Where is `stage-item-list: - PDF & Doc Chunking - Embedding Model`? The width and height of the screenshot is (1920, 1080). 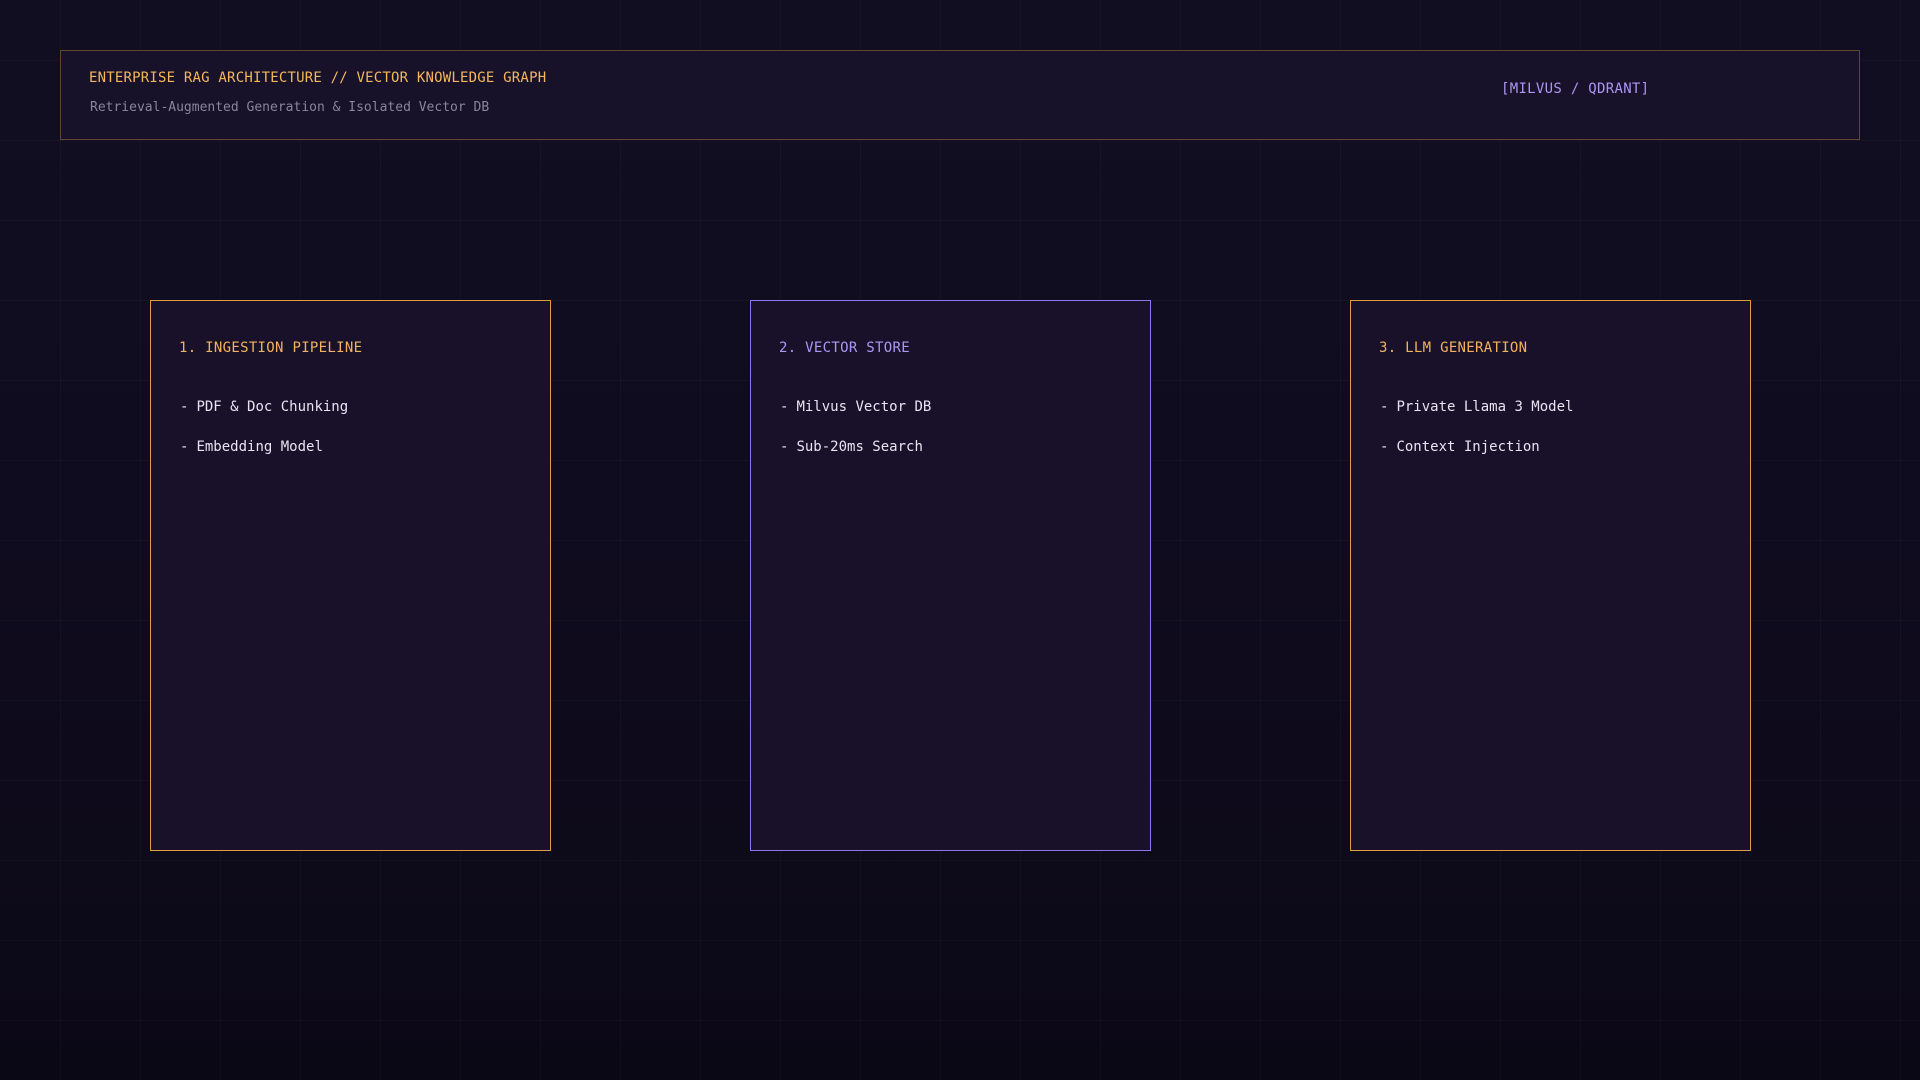 stage-item-list: - PDF & Doc Chunking - Embedding Model is located at coordinates (264, 439).